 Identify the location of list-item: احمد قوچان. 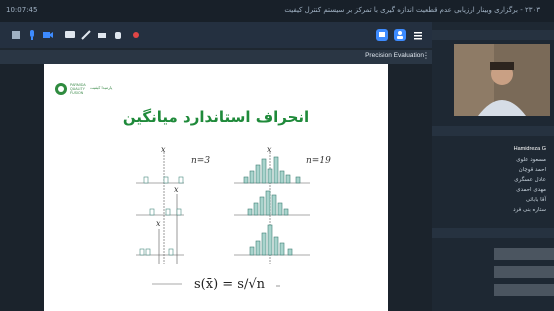
(532, 170).